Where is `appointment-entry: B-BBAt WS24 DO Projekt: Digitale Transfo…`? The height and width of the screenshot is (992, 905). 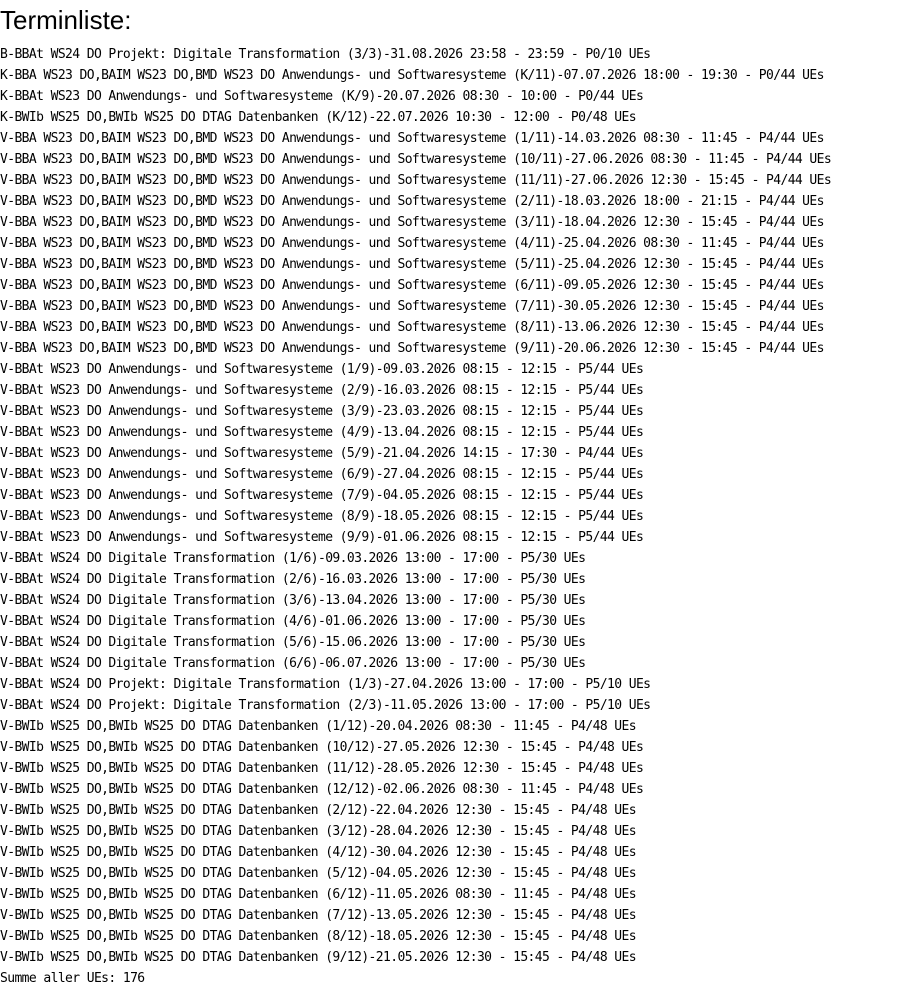 appointment-entry: B-BBAt WS24 DO Projekt: Digitale Transfo… is located at coordinates (325, 54).